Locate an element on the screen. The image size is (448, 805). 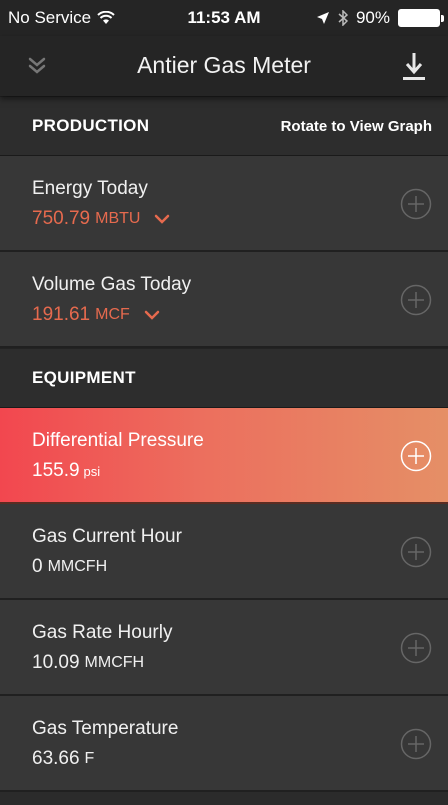
equipment-label: EQUIPMENT is located at coordinates (84, 377).